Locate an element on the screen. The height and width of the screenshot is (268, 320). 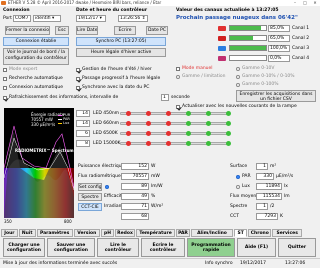
cct-value: 7293 is located at coordinates (267, 216).